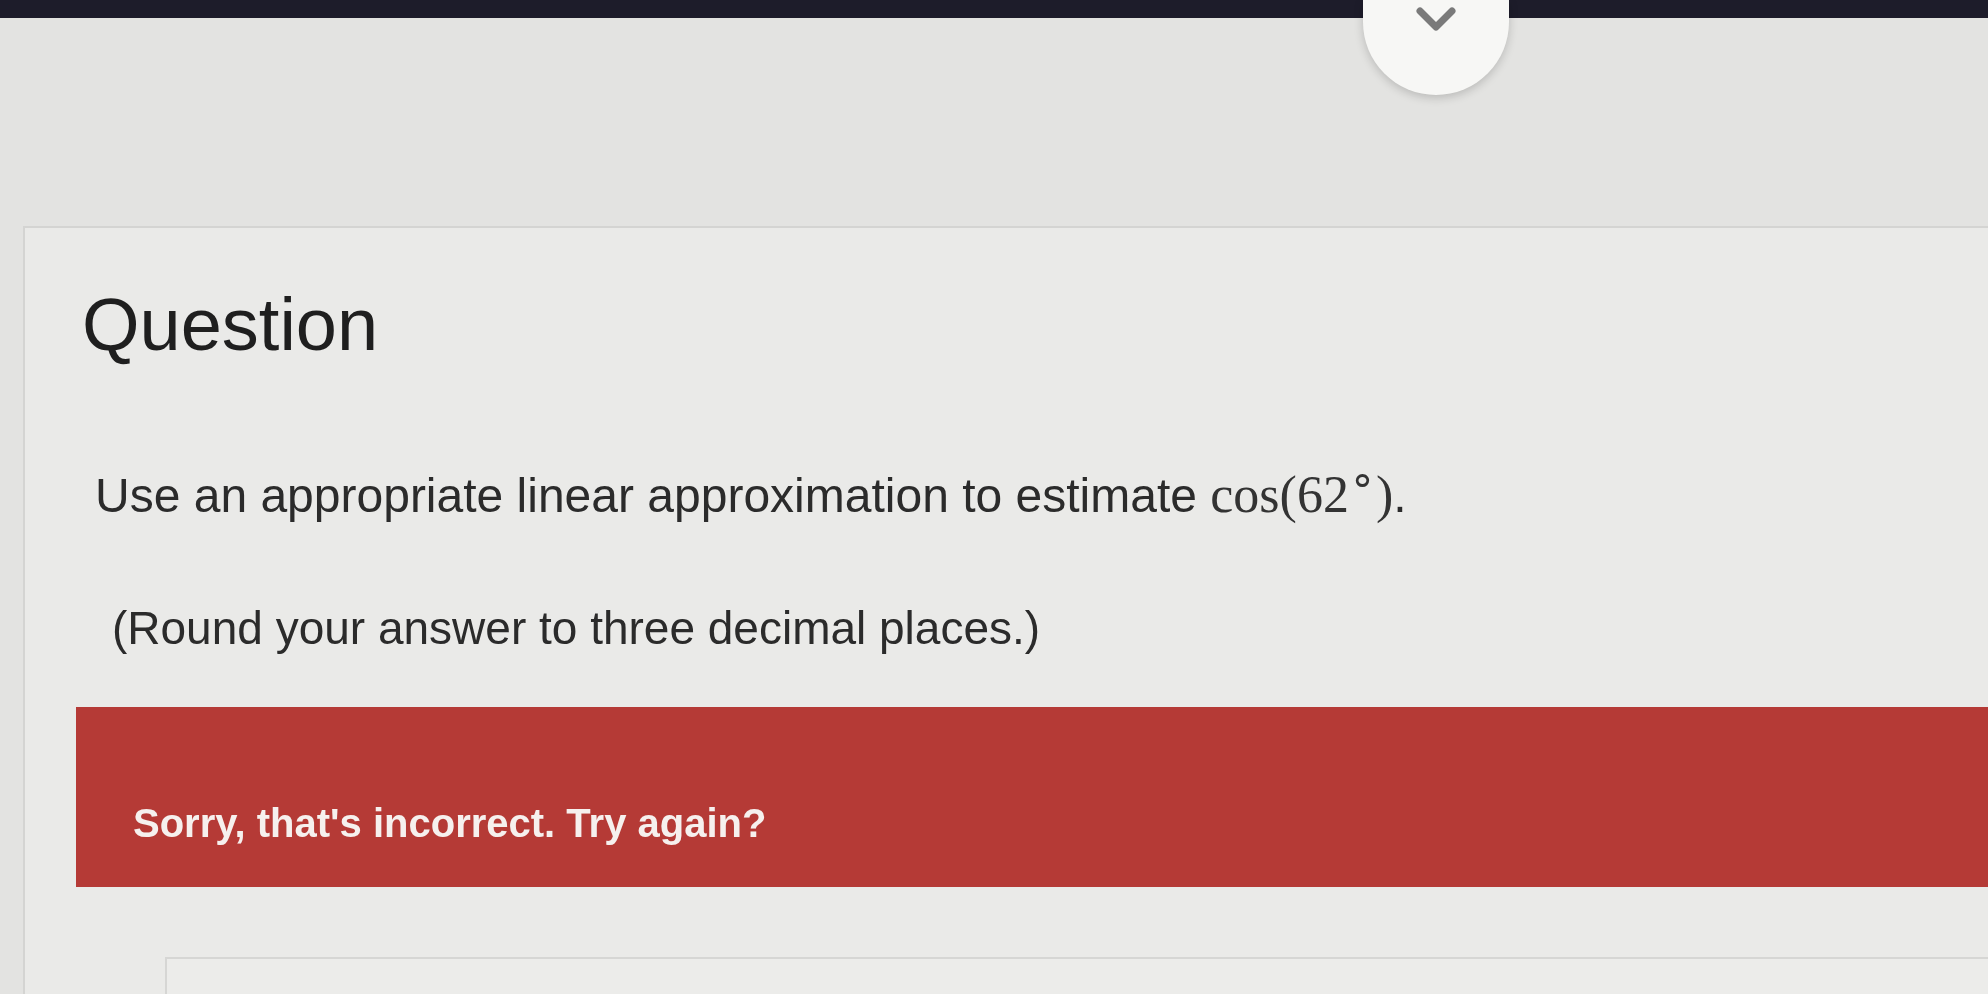 The height and width of the screenshot is (994, 1988). I want to click on rounding-instruction: (Round your answer to three decimal places.), so click(577, 629).